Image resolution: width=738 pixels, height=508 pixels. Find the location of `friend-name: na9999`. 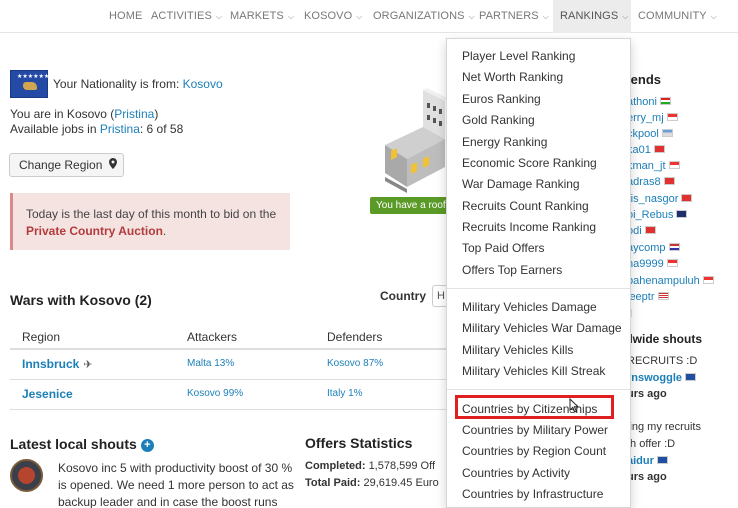

friend-name: na9999 is located at coordinates (645, 264).